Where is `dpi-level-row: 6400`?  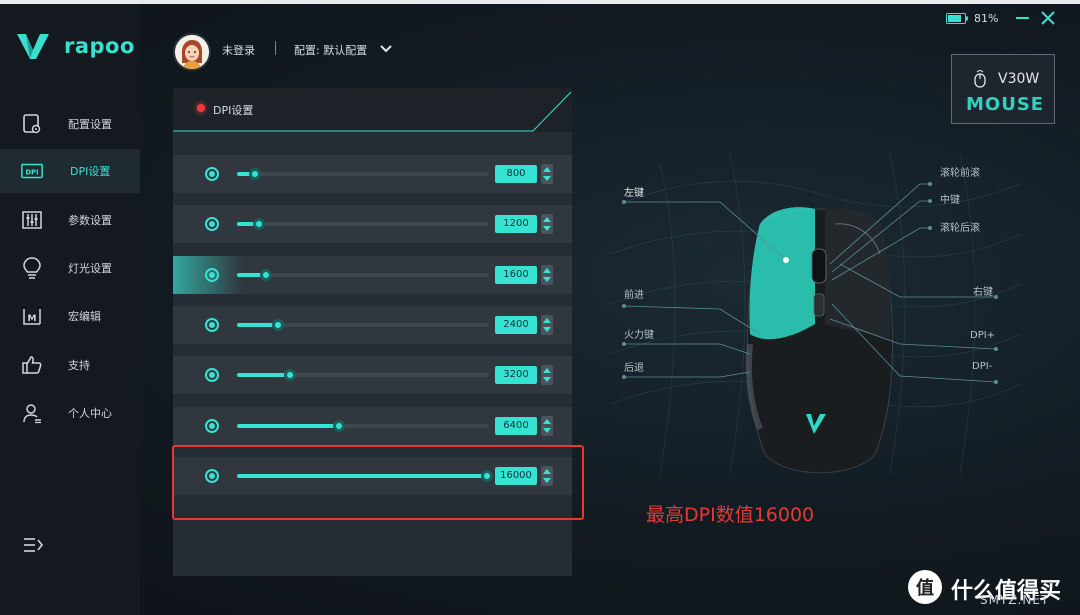
dpi-level-row: 6400 is located at coordinates (372, 425).